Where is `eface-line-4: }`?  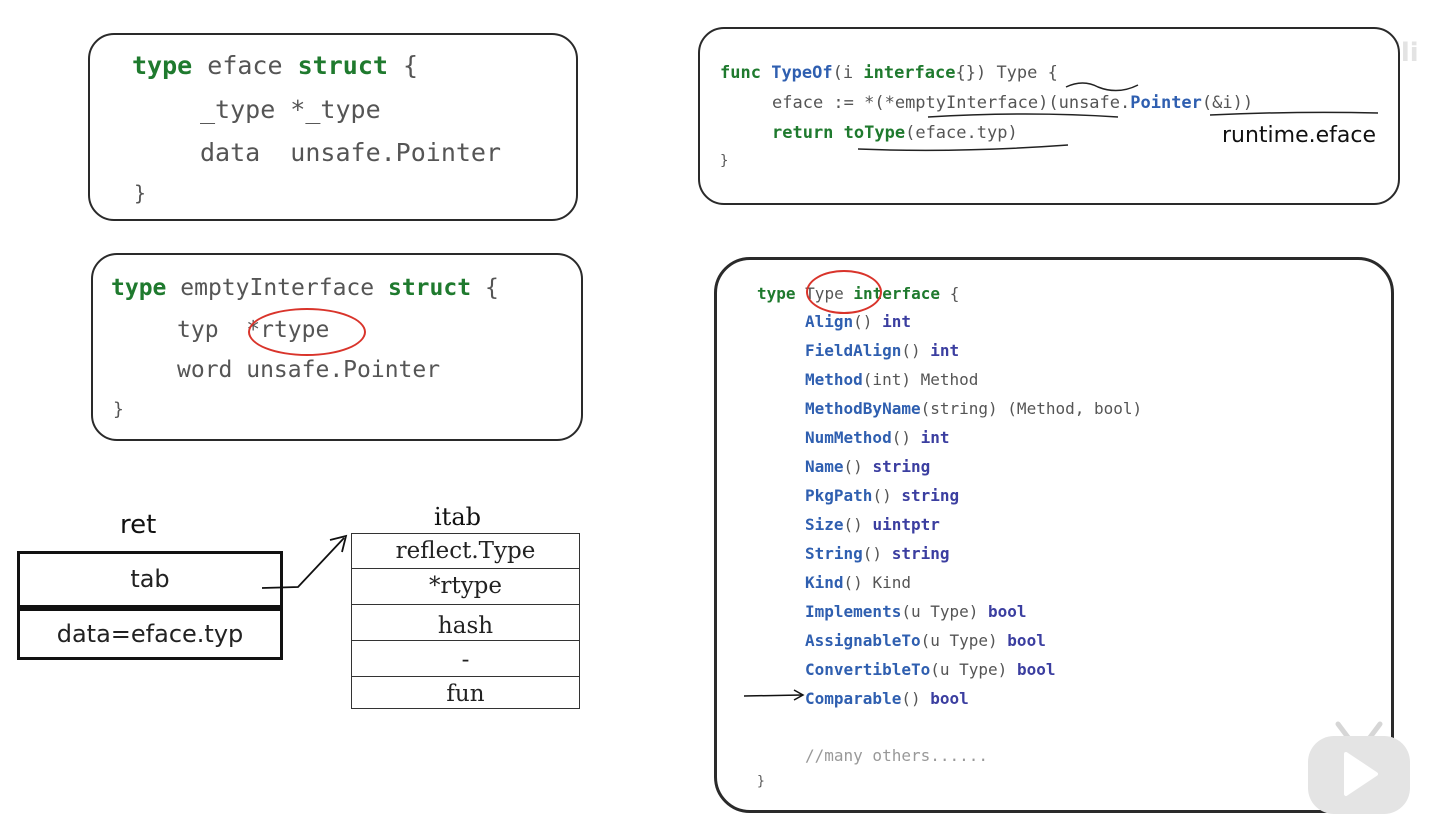
eface-line-4: } is located at coordinates (140, 193).